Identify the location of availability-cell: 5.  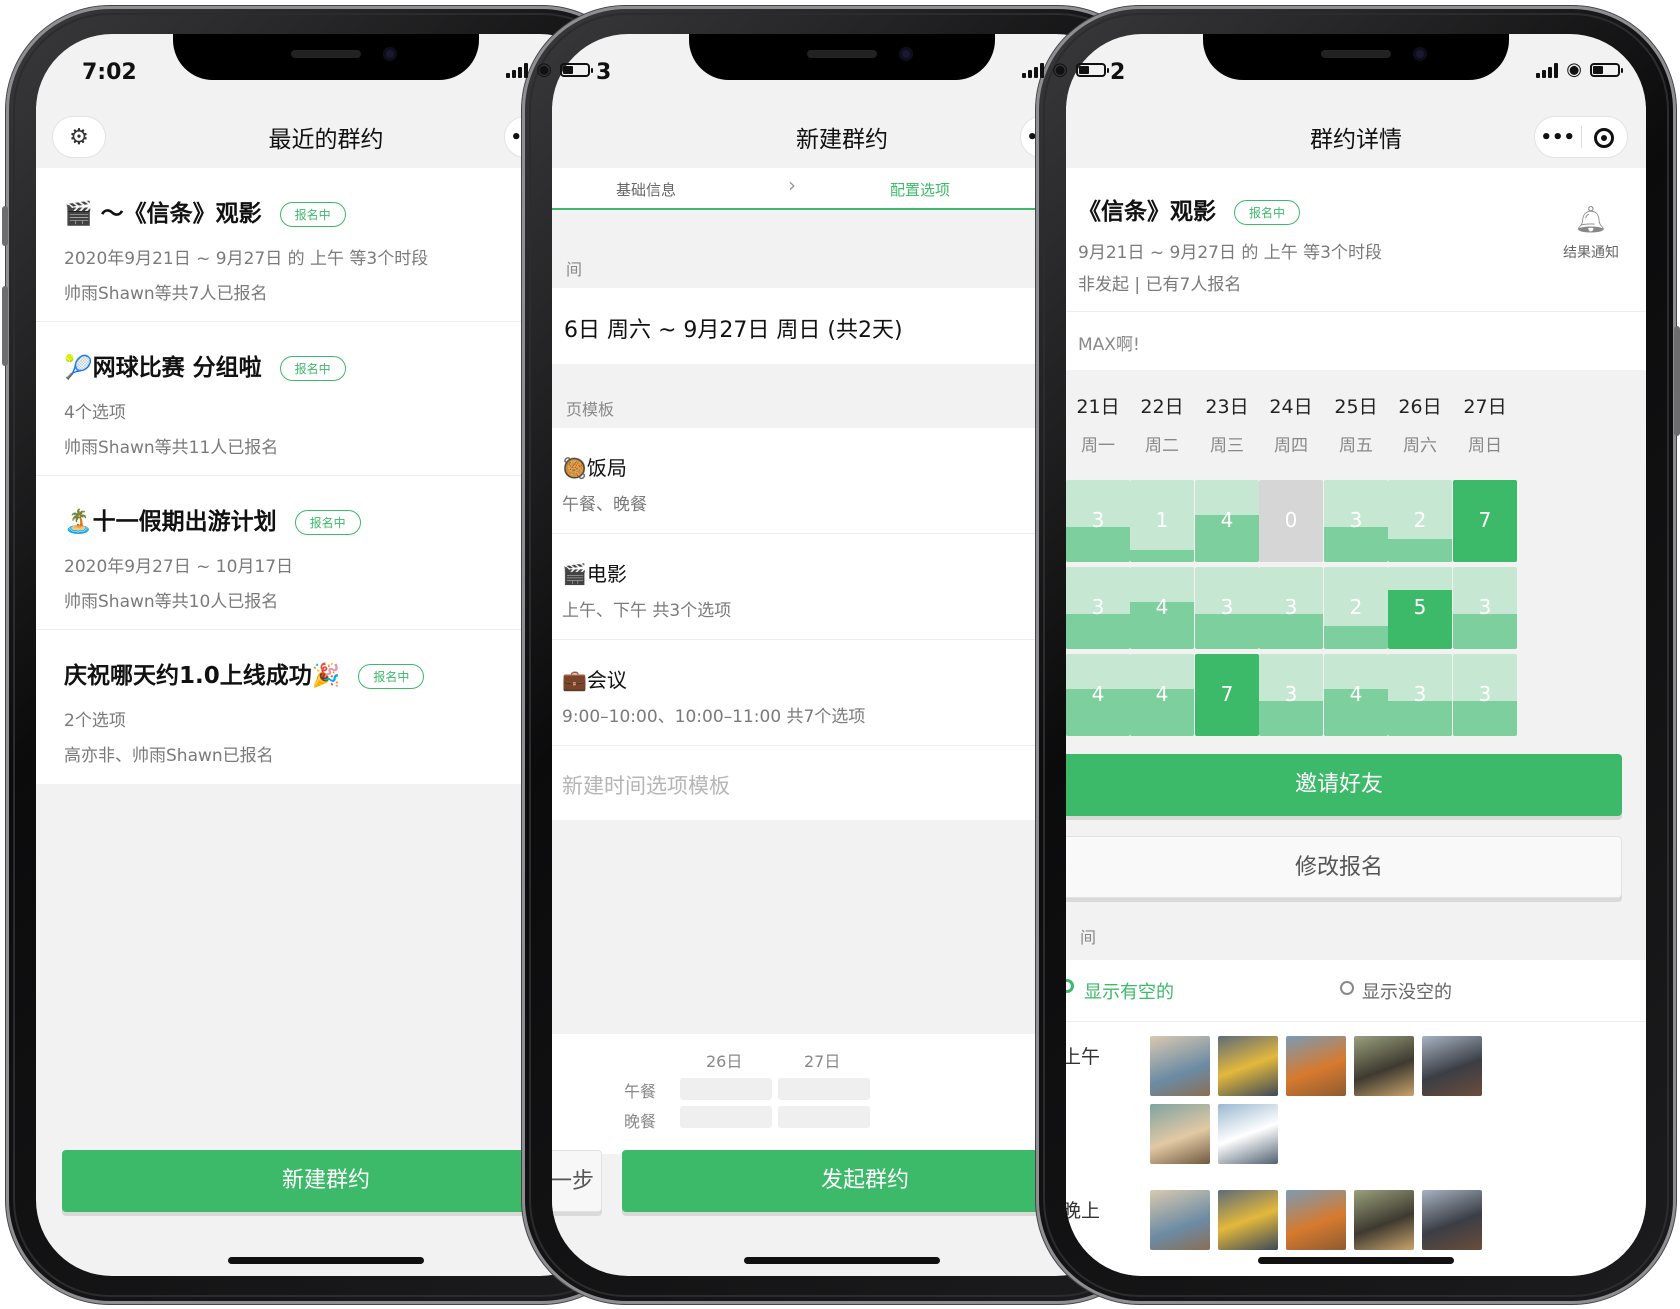
(1420, 608).